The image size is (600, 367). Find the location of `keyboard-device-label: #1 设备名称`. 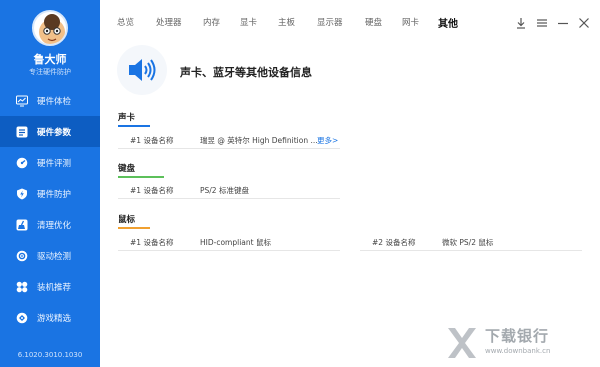

keyboard-device-label: #1 设备名称 is located at coordinates (152, 190).